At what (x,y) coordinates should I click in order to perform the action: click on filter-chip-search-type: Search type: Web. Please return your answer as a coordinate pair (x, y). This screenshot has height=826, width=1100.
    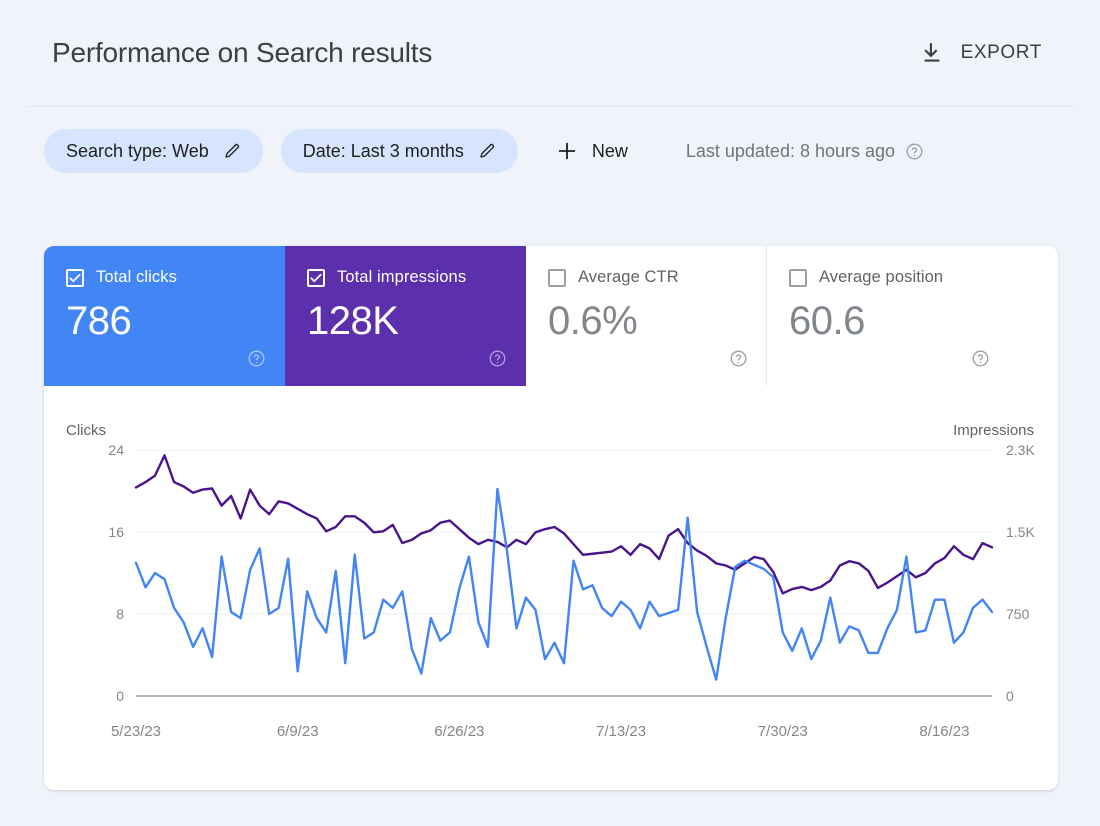
    Looking at the image, I should click on (153, 151).